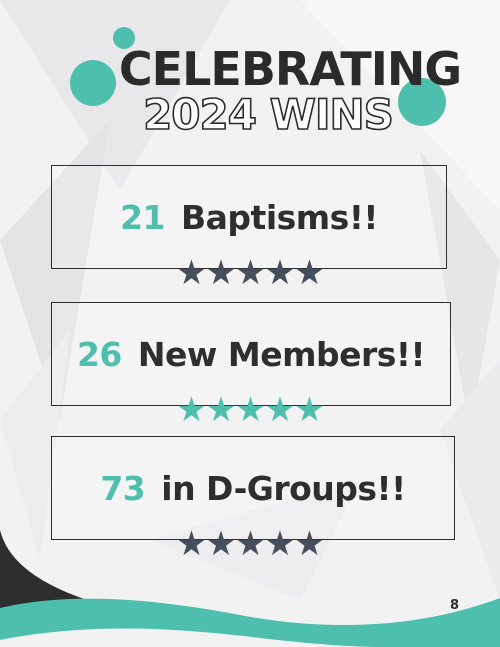 Image resolution: width=500 pixels, height=647 pixels. What do you see at coordinates (99, 354) in the screenshot?
I see `win-number: 26` at bounding box center [99, 354].